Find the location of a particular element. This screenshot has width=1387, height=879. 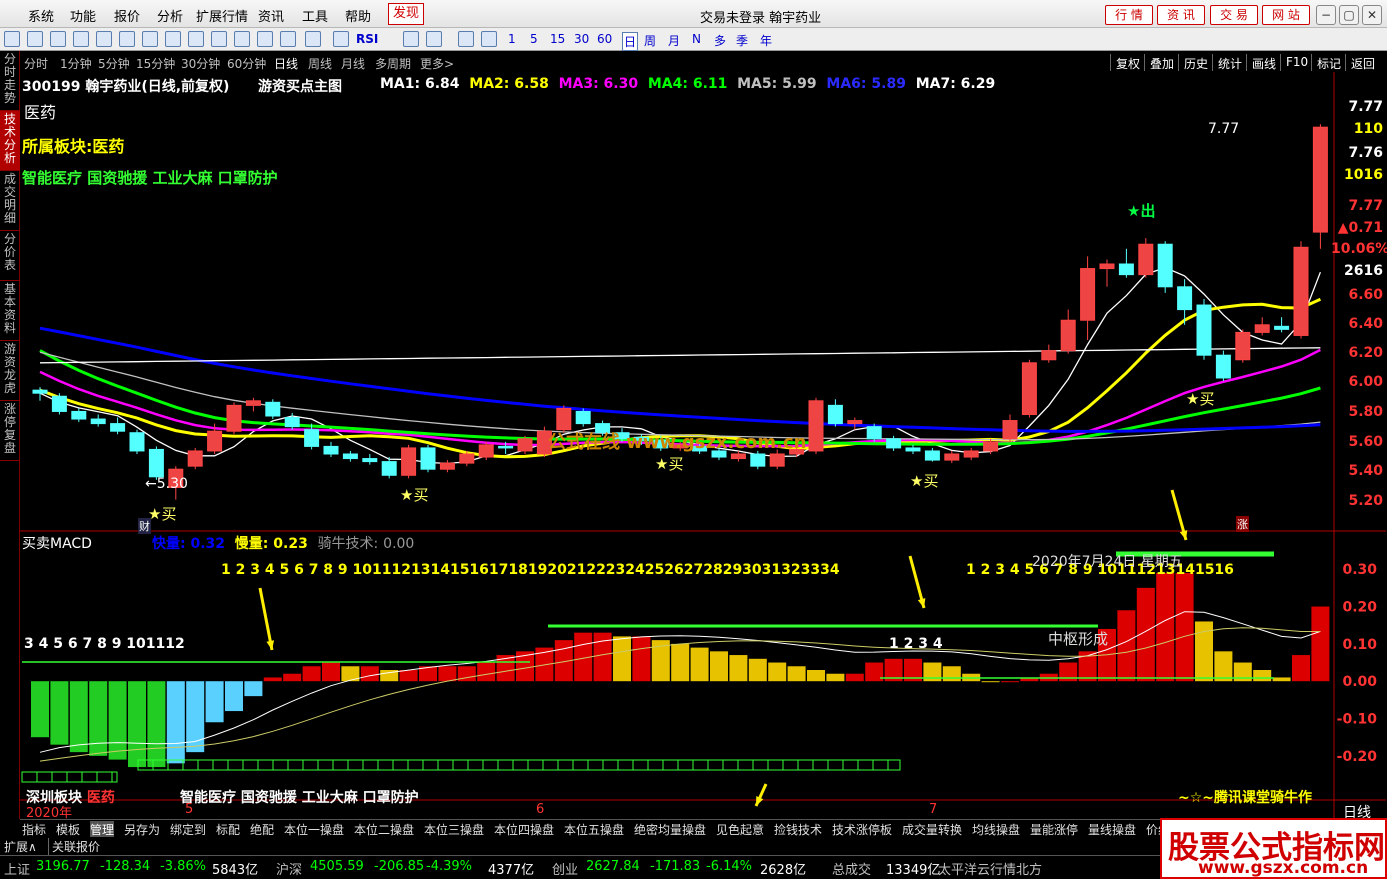

move-icon is located at coordinates (411, 39).